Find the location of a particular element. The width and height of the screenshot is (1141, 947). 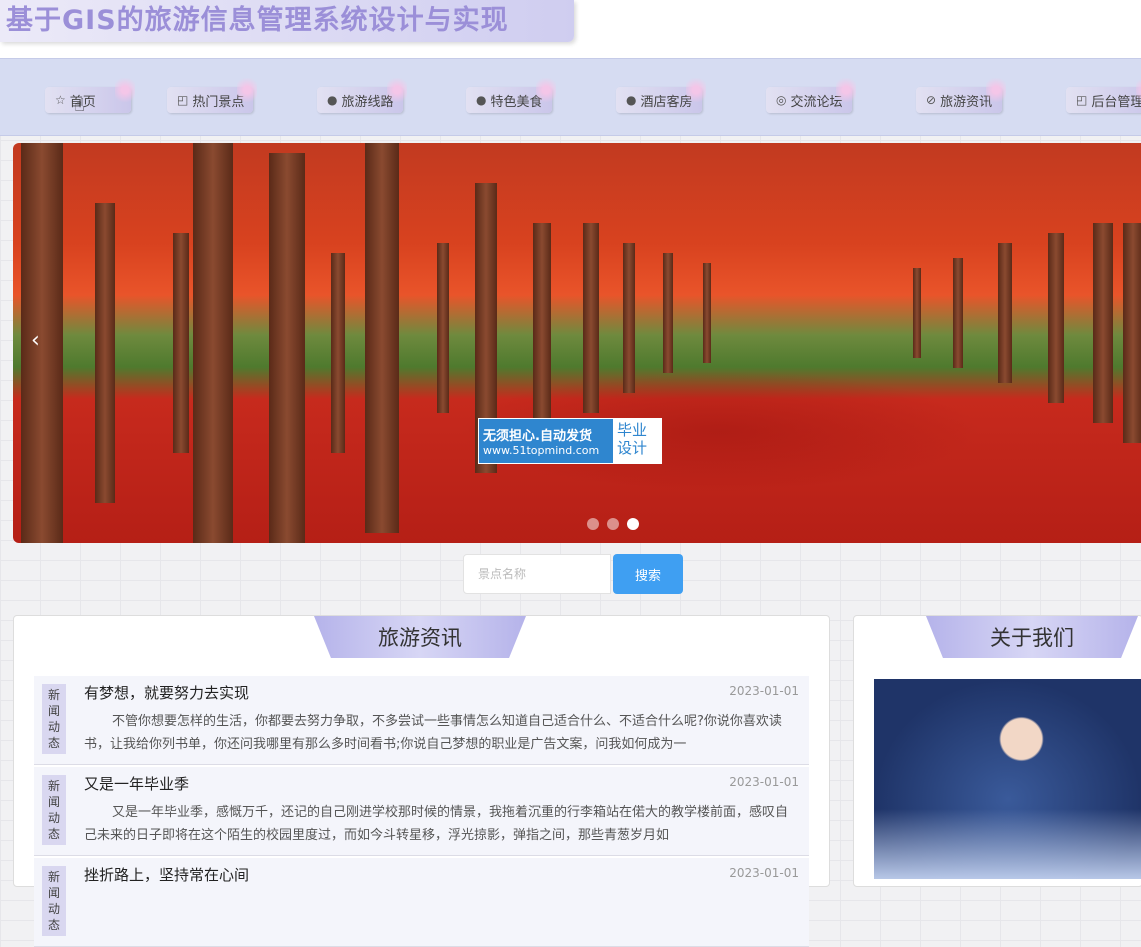

watermark-line1: 无须担心.自动发货 is located at coordinates (537, 436).